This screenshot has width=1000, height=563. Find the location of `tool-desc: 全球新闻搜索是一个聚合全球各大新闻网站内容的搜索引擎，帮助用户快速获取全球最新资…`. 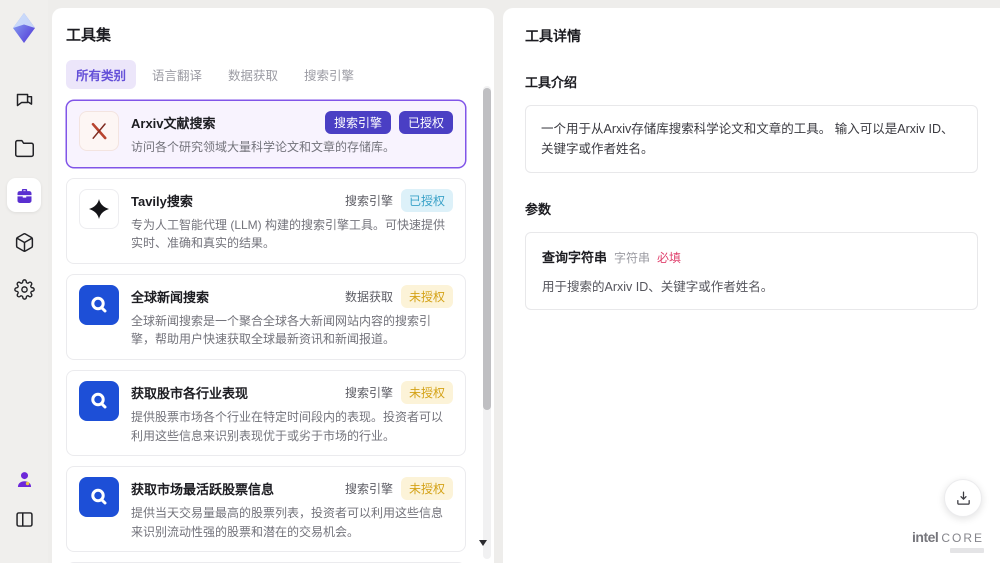

tool-desc: 全球新闻搜索是一个聚合全球各大新闻网站内容的搜索引擎，帮助用户快速获取全球最新资… is located at coordinates (281, 330).